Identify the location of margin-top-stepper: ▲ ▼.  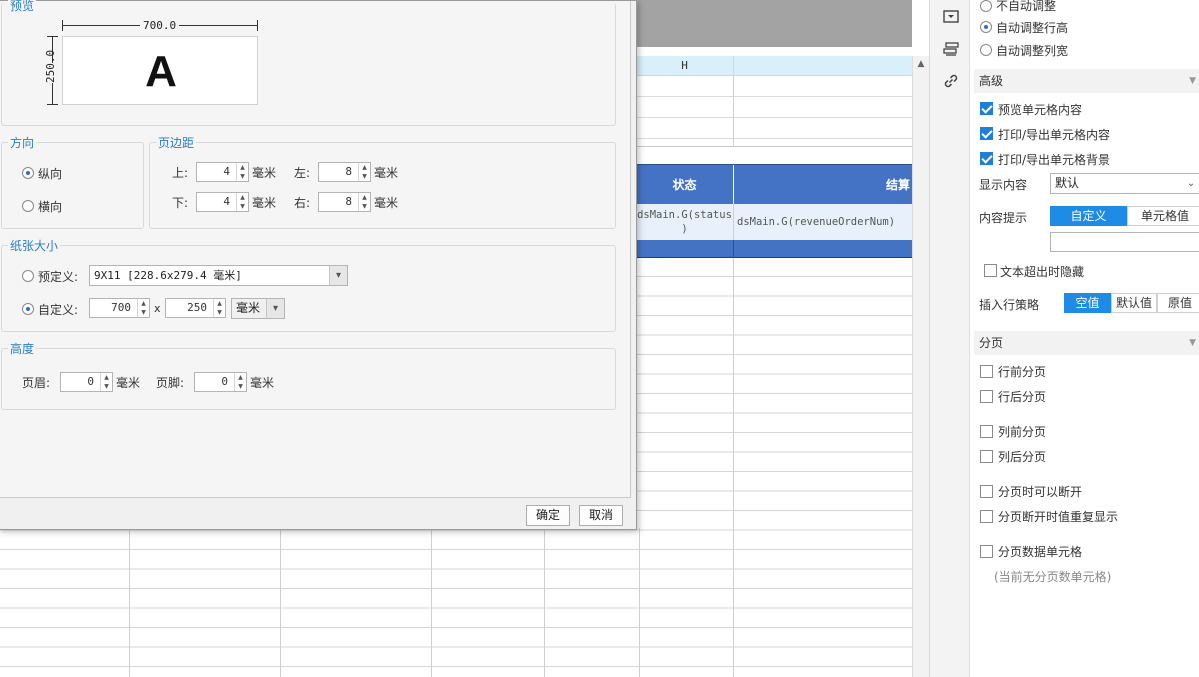
(242, 172).